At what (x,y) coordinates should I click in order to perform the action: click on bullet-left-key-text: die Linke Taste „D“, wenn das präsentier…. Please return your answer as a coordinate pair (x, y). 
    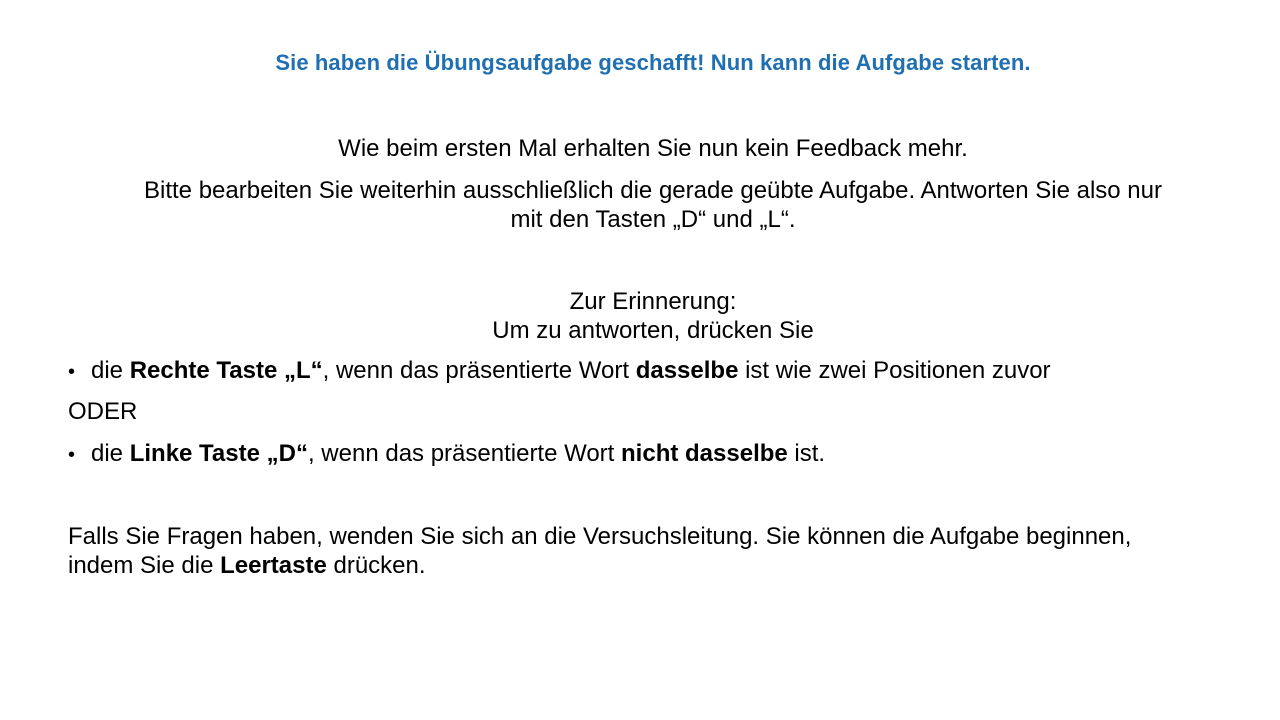
    Looking at the image, I should click on (458, 453).